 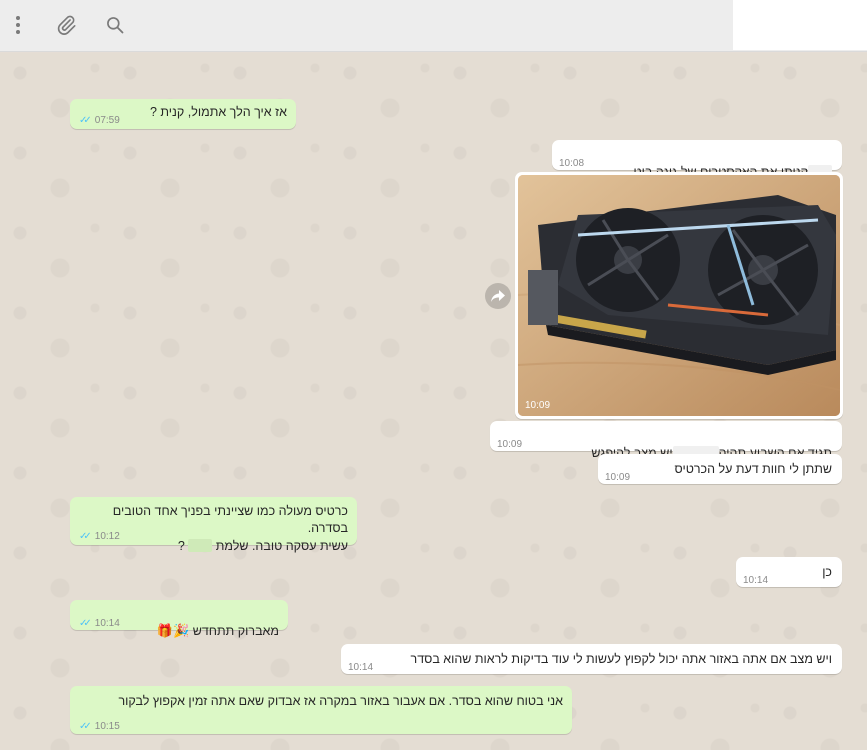 What do you see at coordinates (666, 440) in the screenshot?
I see `message-incoming: תגיד אם השבוע תהיהיש מצב להיפגש 10:09` at bounding box center [666, 440].